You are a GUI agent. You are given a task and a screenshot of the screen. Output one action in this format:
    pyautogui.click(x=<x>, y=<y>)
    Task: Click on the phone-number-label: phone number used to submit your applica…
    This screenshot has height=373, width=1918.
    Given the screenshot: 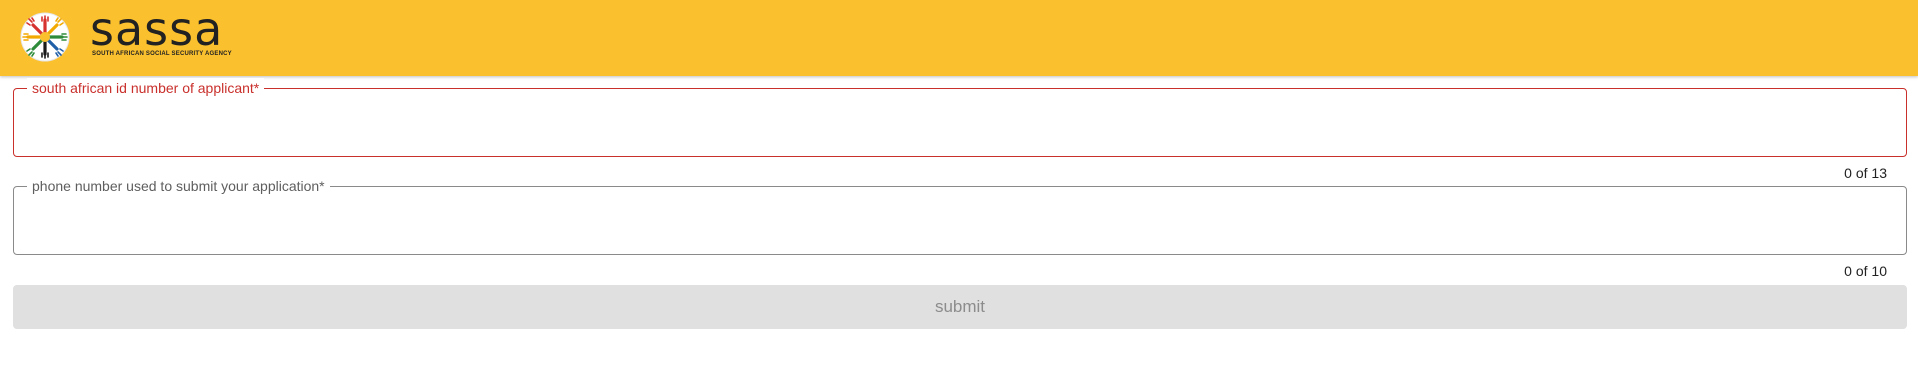 What is the action you would take?
    pyautogui.click(x=178, y=186)
    